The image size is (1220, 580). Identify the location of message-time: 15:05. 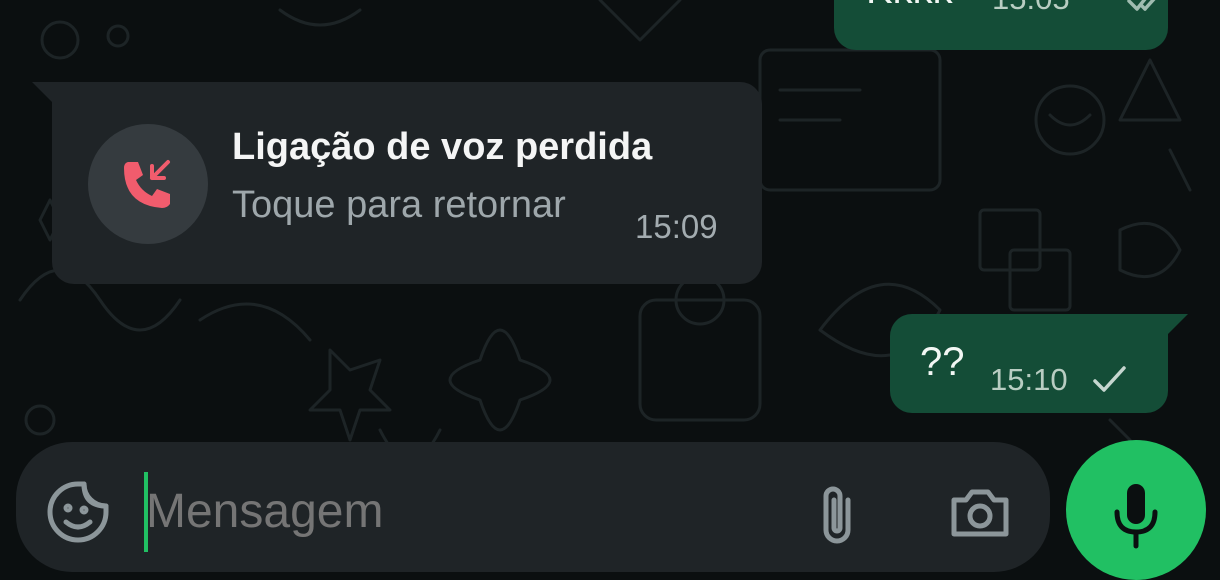
(1031, 8).